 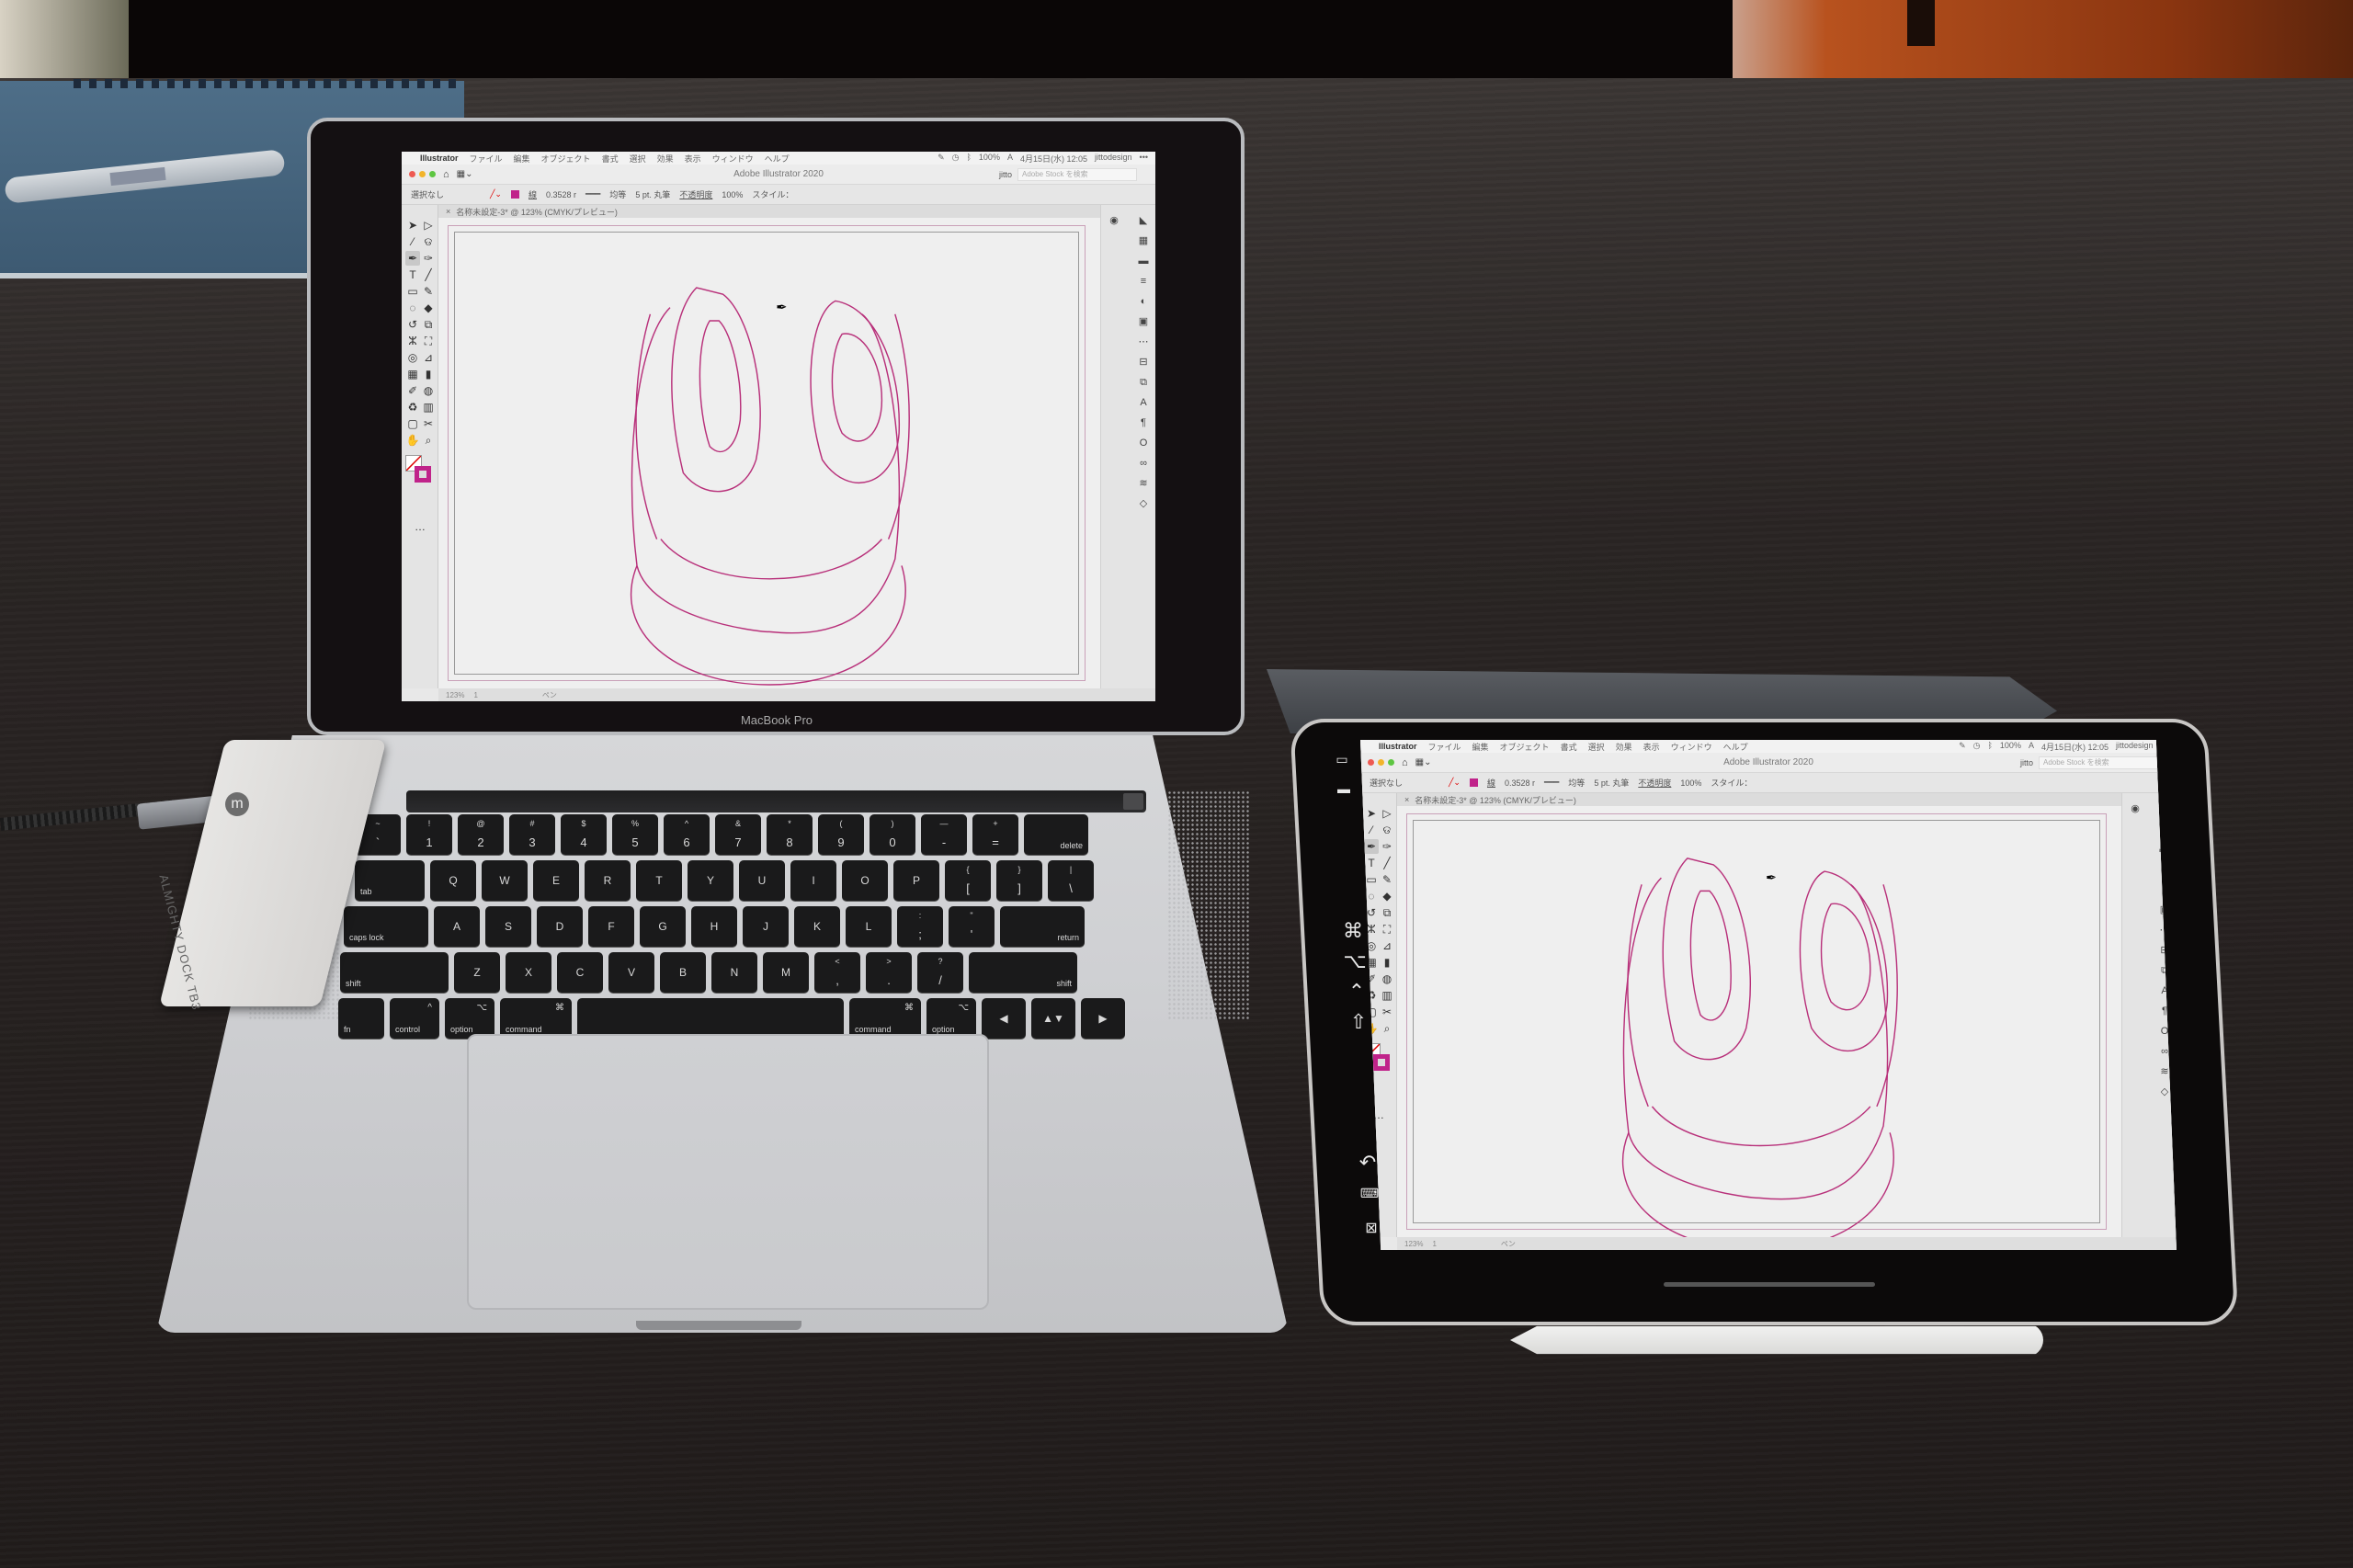 What do you see at coordinates (969, 159) in the screenshot?
I see `bluetooth-icon: ᛒ` at bounding box center [969, 159].